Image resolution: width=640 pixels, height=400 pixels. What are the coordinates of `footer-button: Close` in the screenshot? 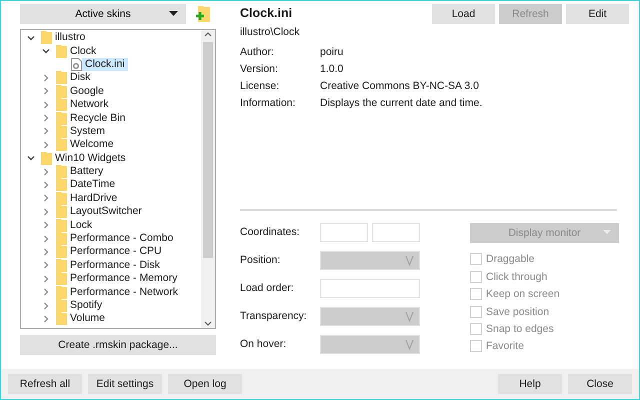 It's located at (600, 384).